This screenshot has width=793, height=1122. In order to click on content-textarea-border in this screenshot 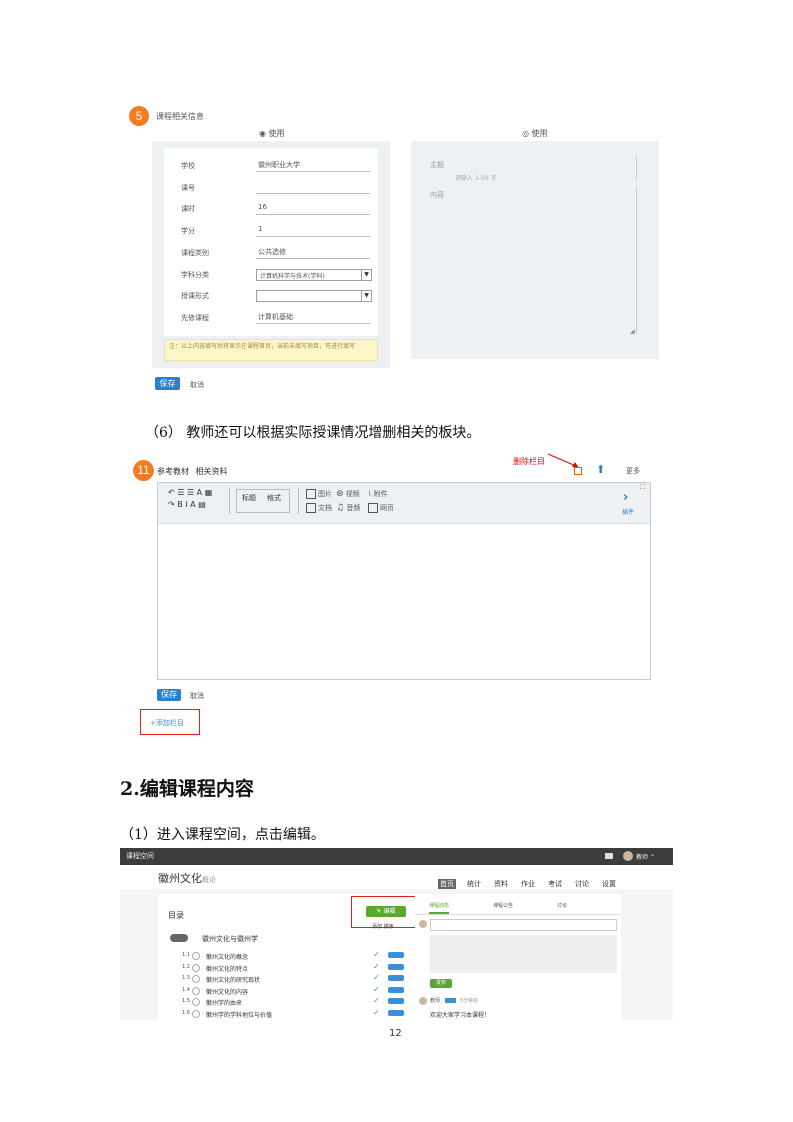, I will do `click(636, 260)`.